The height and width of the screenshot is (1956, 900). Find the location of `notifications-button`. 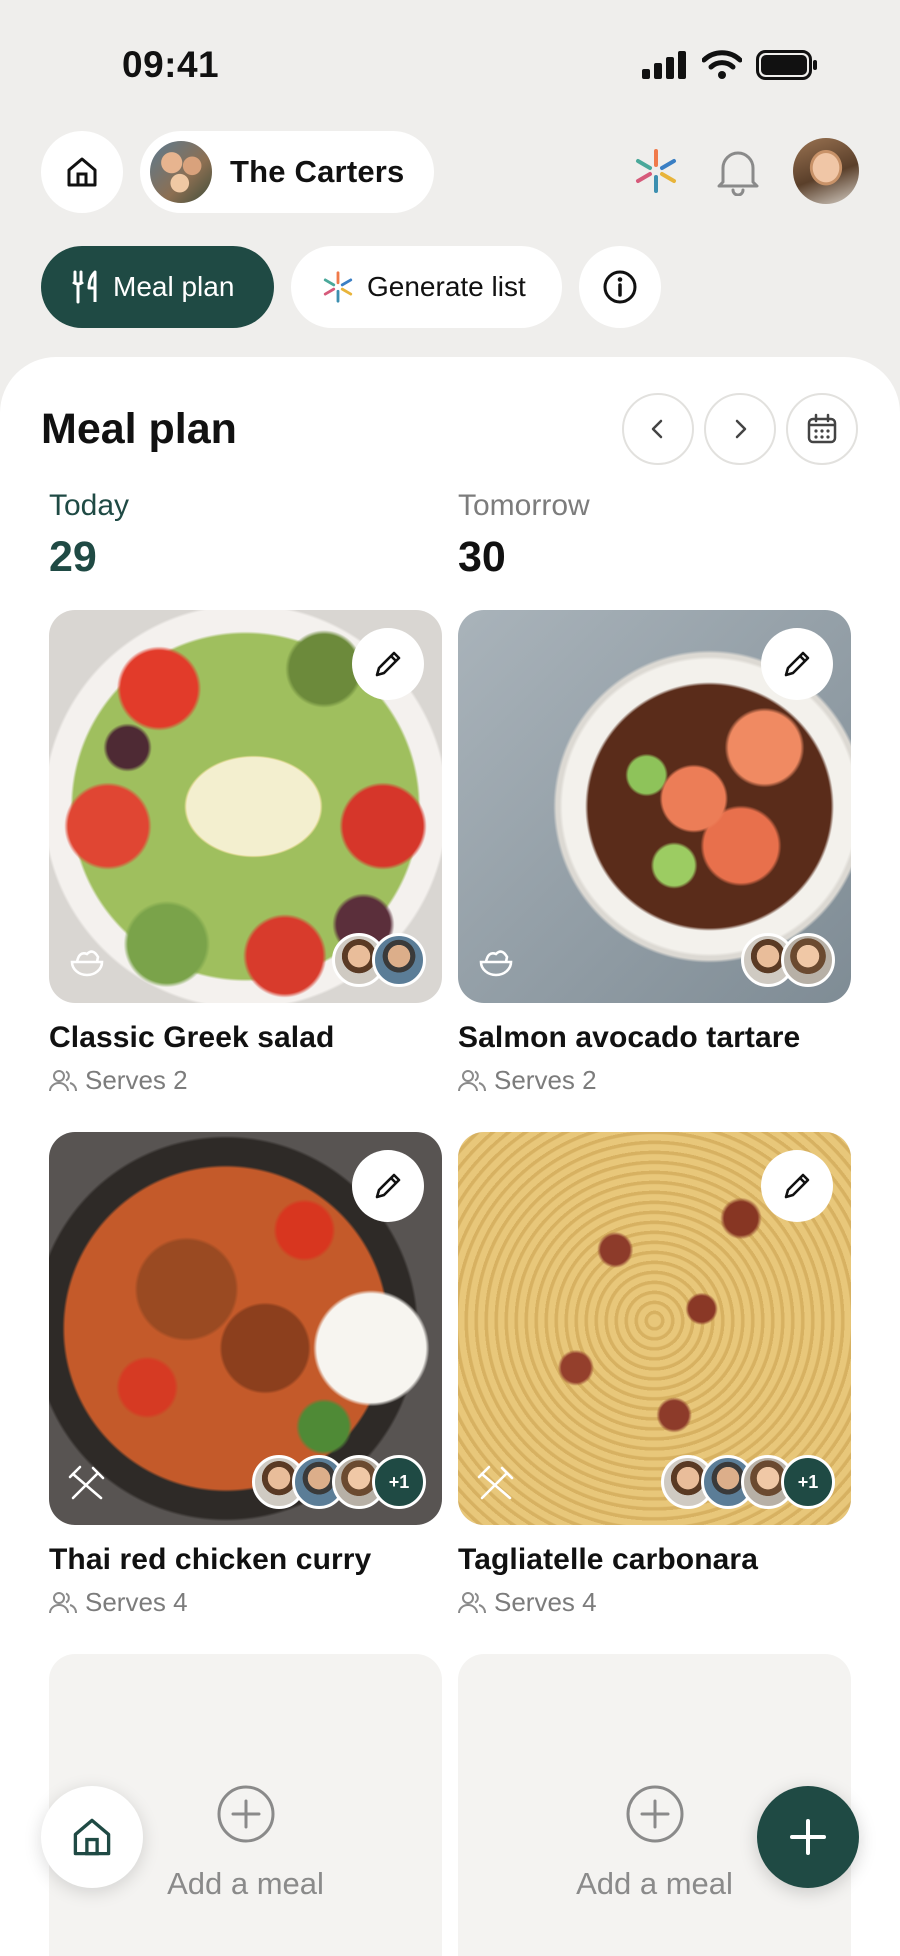

notifications-button is located at coordinates (738, 171).